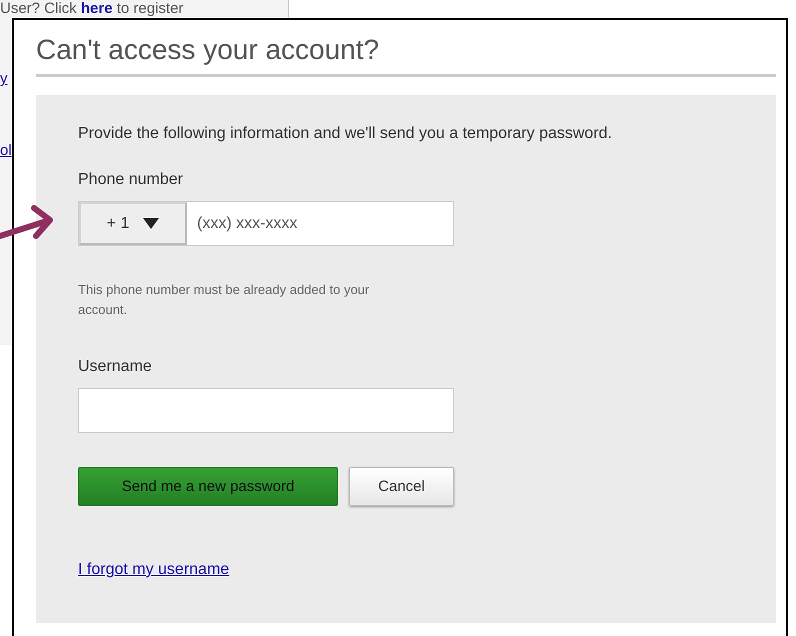 Image resolution: width=796 pixels, height=636 pixels. What do you see at coordinates (266, 223) in the screenshot?
I see `phone-number-field: + 1 (xxx) xxx-xxxx` at bounding box center [266, 223].